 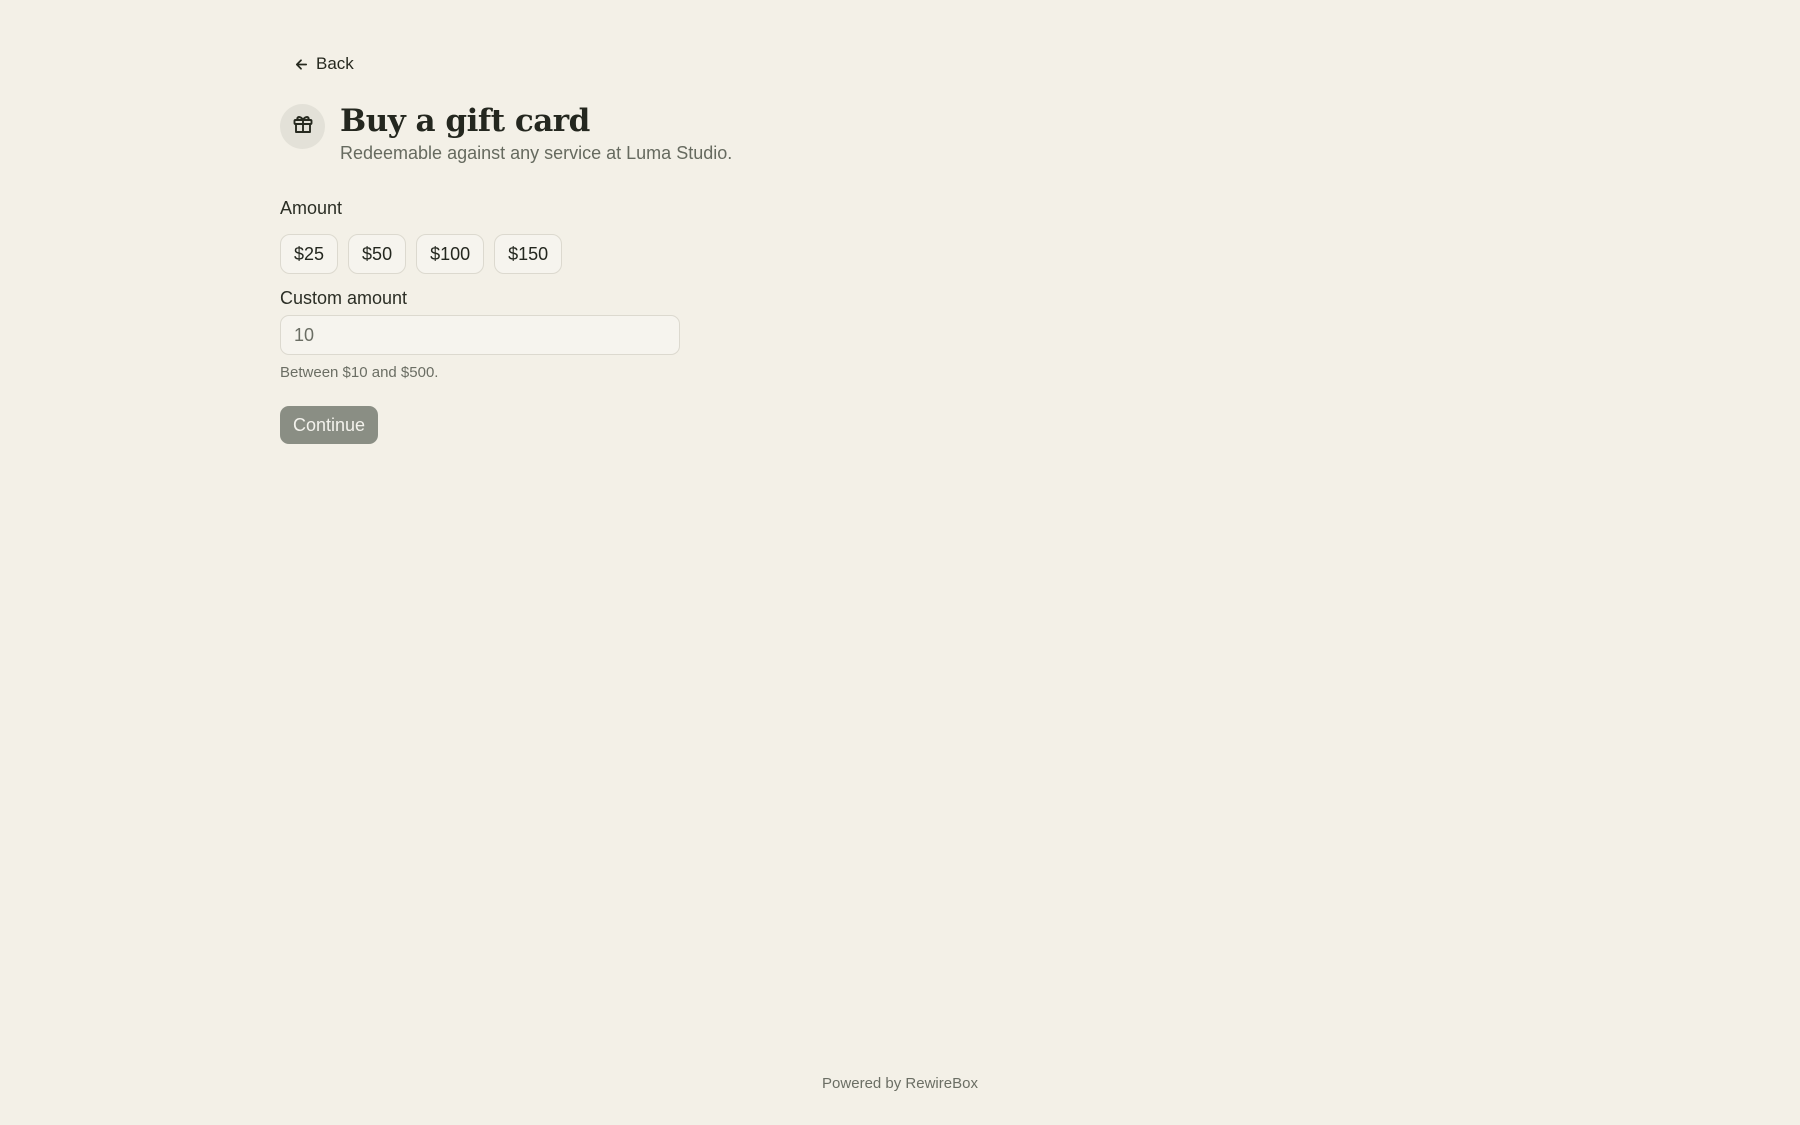 I want to click on amount-option-100: $100, so click(x=450, y=254).